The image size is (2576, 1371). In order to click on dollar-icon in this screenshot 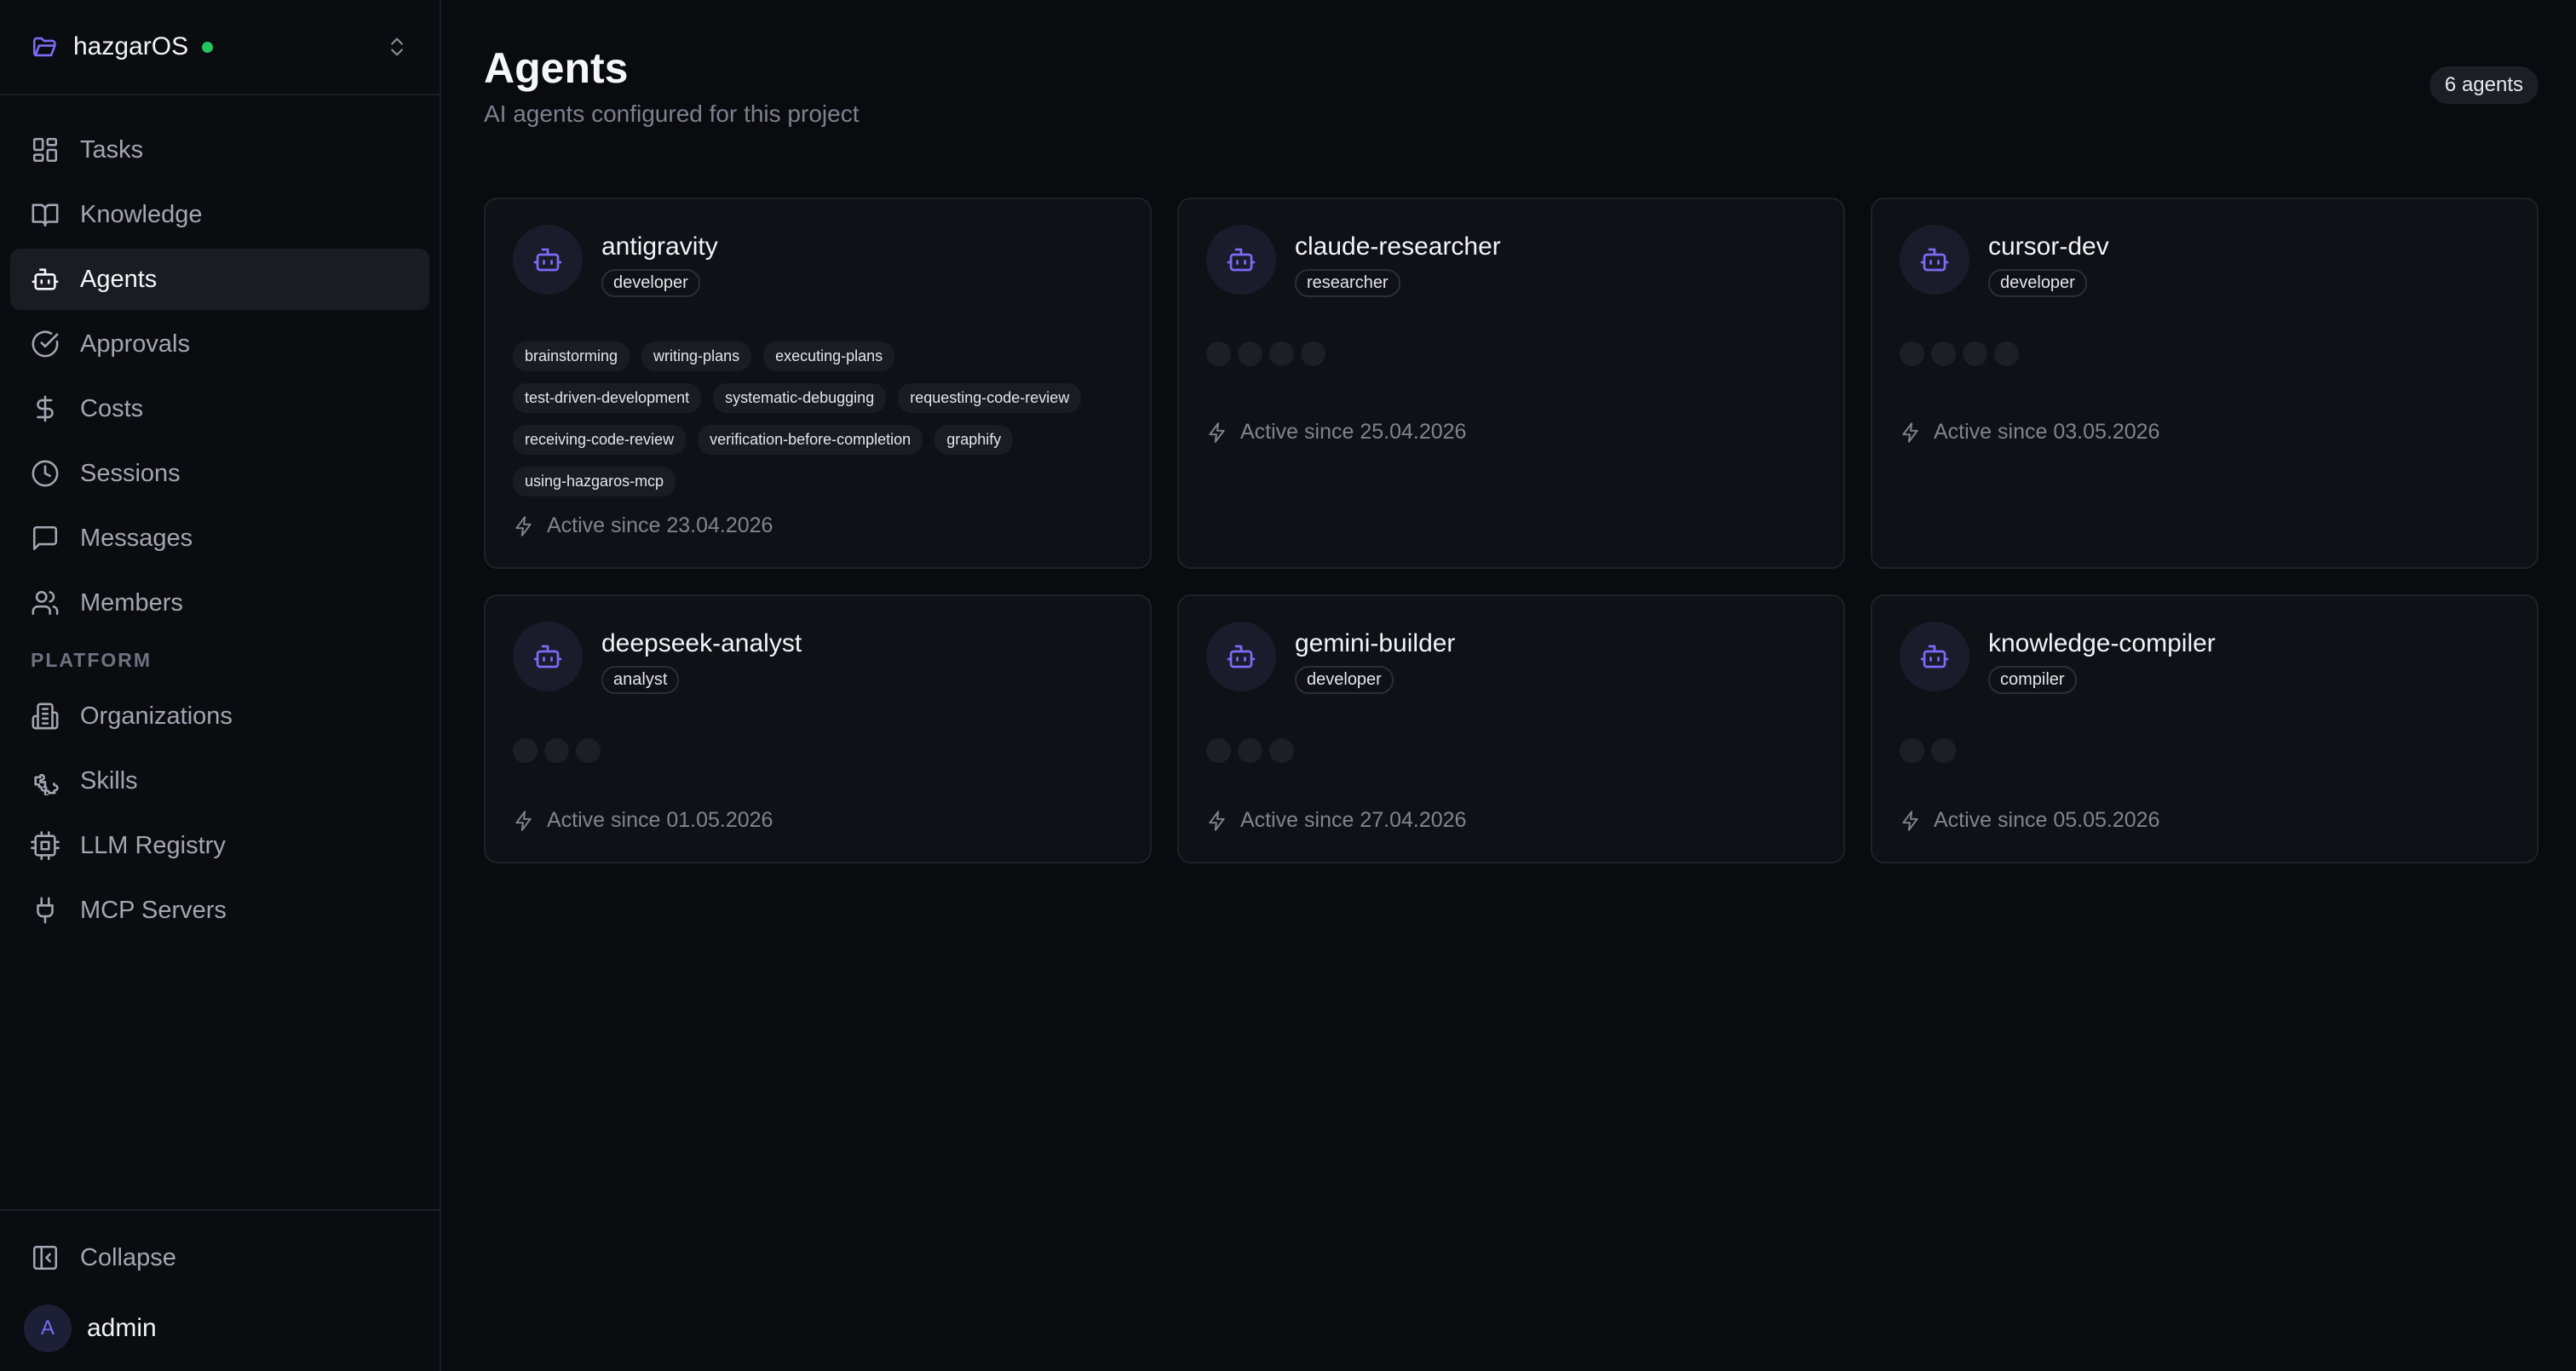, I will do `click(46, 408)`.